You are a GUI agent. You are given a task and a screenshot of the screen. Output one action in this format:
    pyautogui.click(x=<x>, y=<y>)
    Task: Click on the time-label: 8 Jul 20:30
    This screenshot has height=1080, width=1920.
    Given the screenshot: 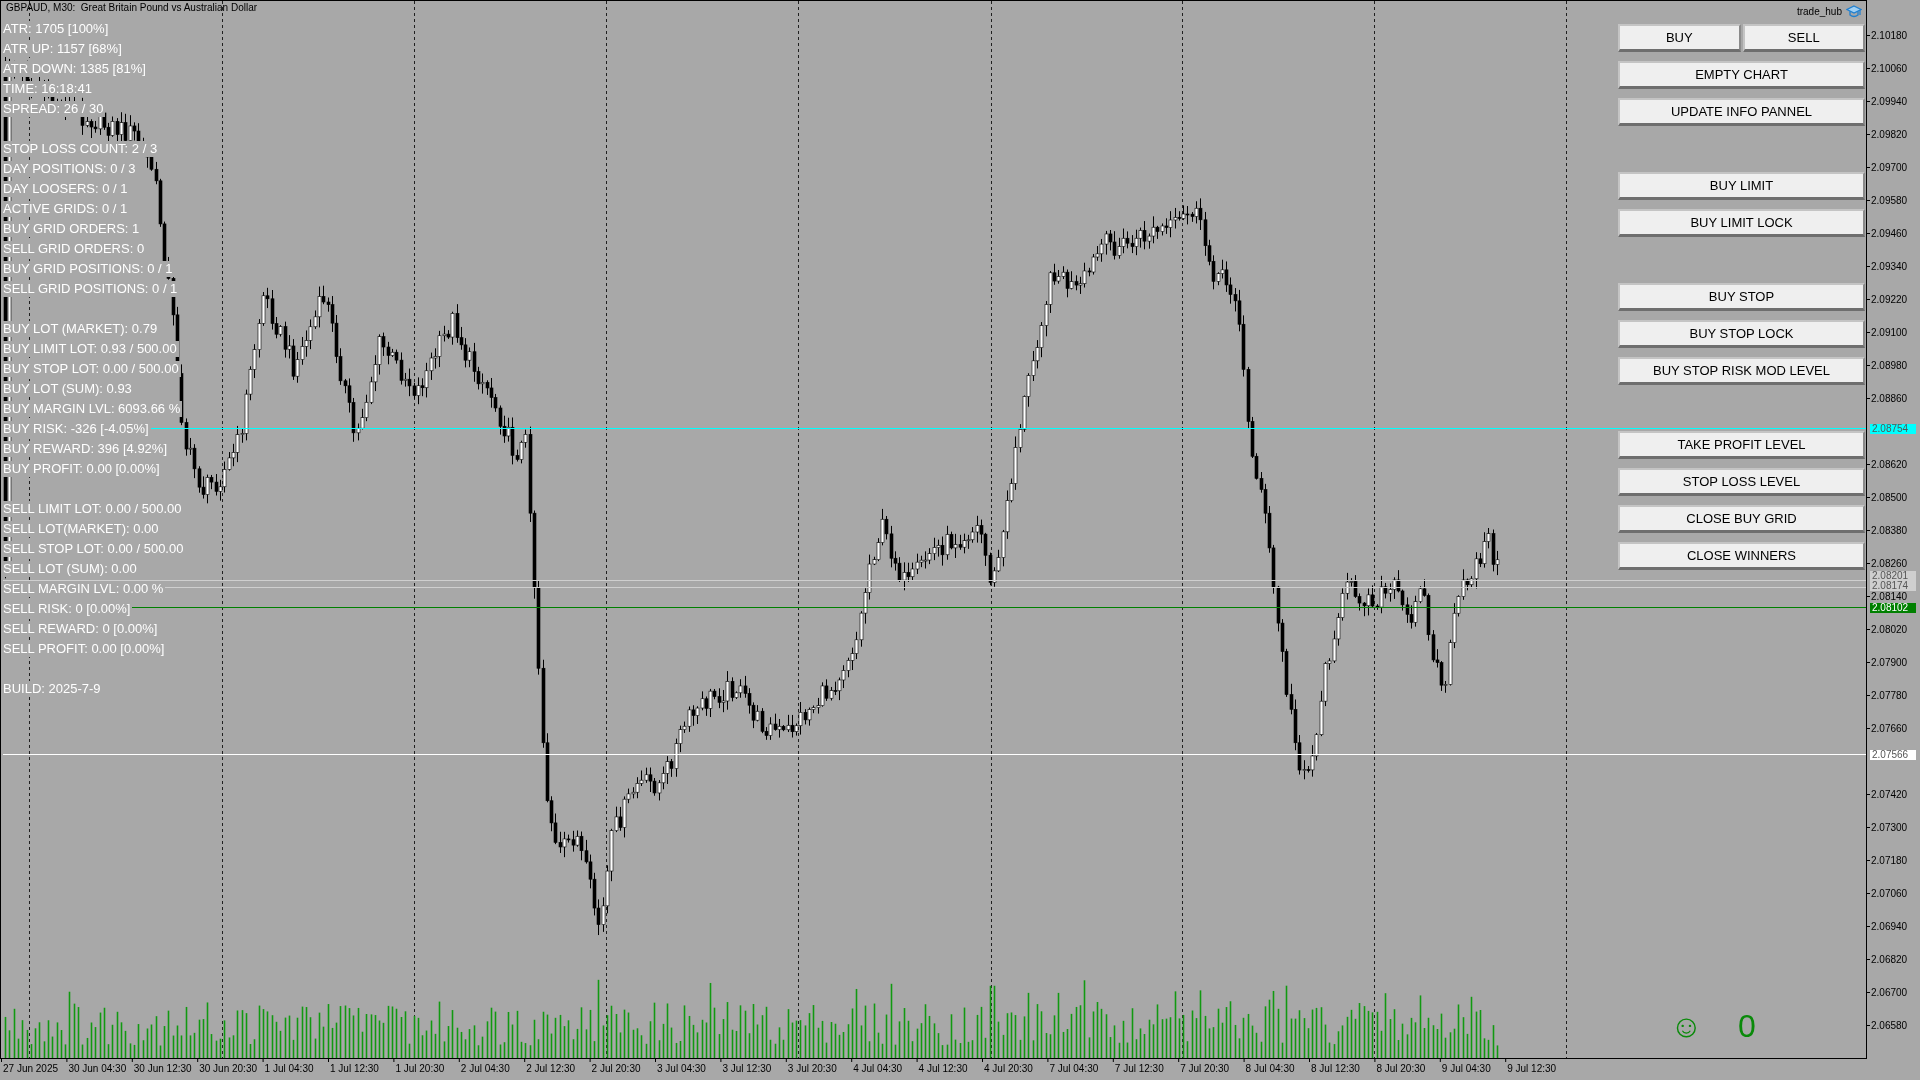 What is the action you would take?
    pyautogui.click(x=1401, y=1069)
    